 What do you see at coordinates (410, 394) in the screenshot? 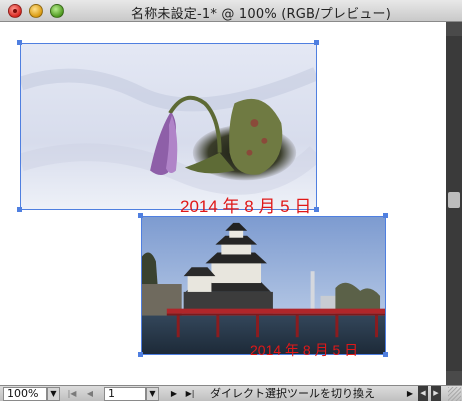
I see `status-menu-arrow-icon: ▶` at bounding box center [410, 394].